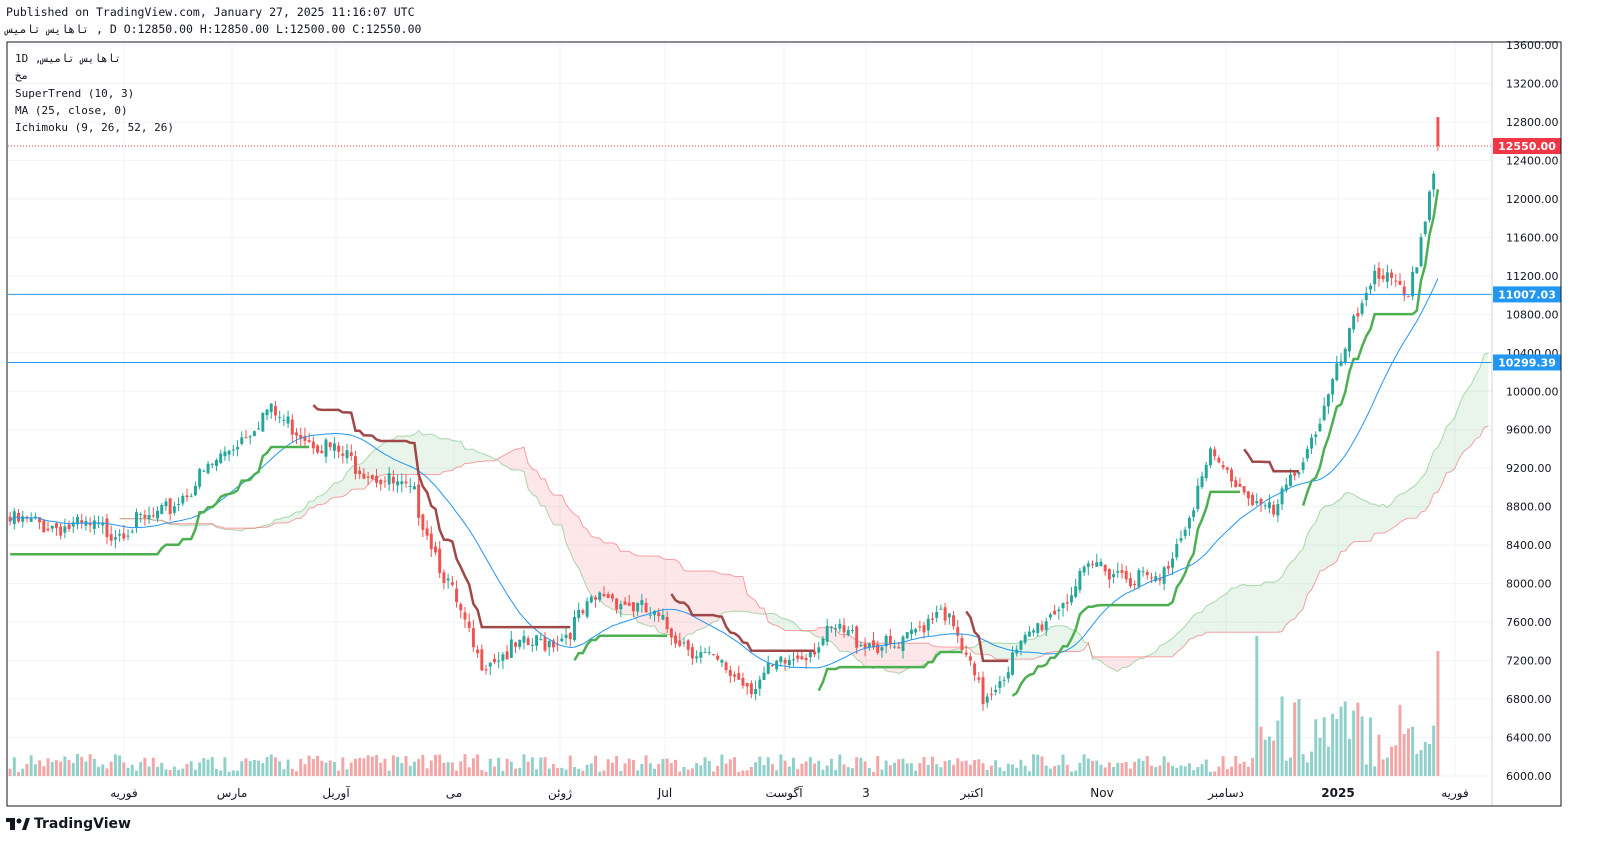 This screenshot has height=858, width=1598. Describe the element at coordinates (74, 93) in the screenshot. I see `legend-supertrend: SuperTrend (10, 3)` at that location.